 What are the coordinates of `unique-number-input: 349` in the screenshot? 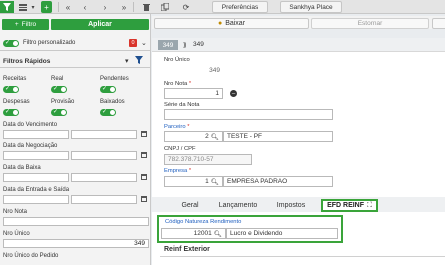 It's located at (76, 243).